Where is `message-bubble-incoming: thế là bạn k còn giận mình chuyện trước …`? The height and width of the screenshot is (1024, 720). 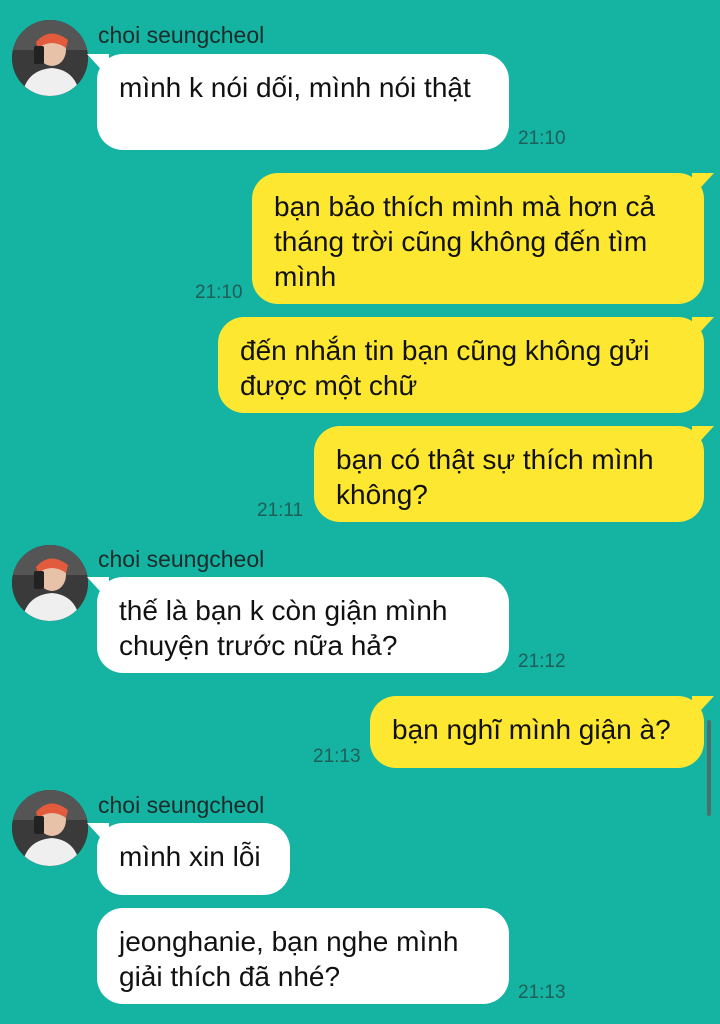 message-bubble-incoming: thế là bạn k còn giận mình chuyện trước … is located at coordinates (298, 625).